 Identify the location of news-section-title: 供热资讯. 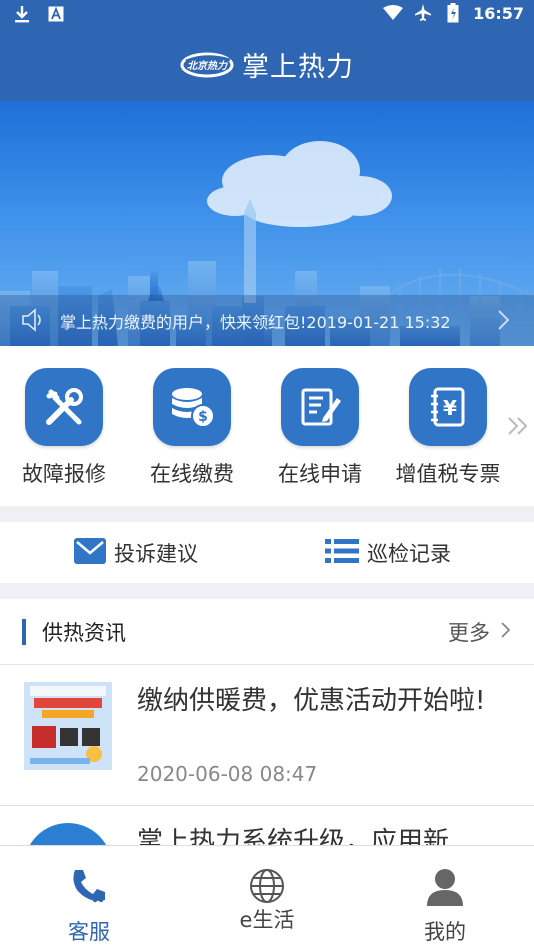
(84, 633).